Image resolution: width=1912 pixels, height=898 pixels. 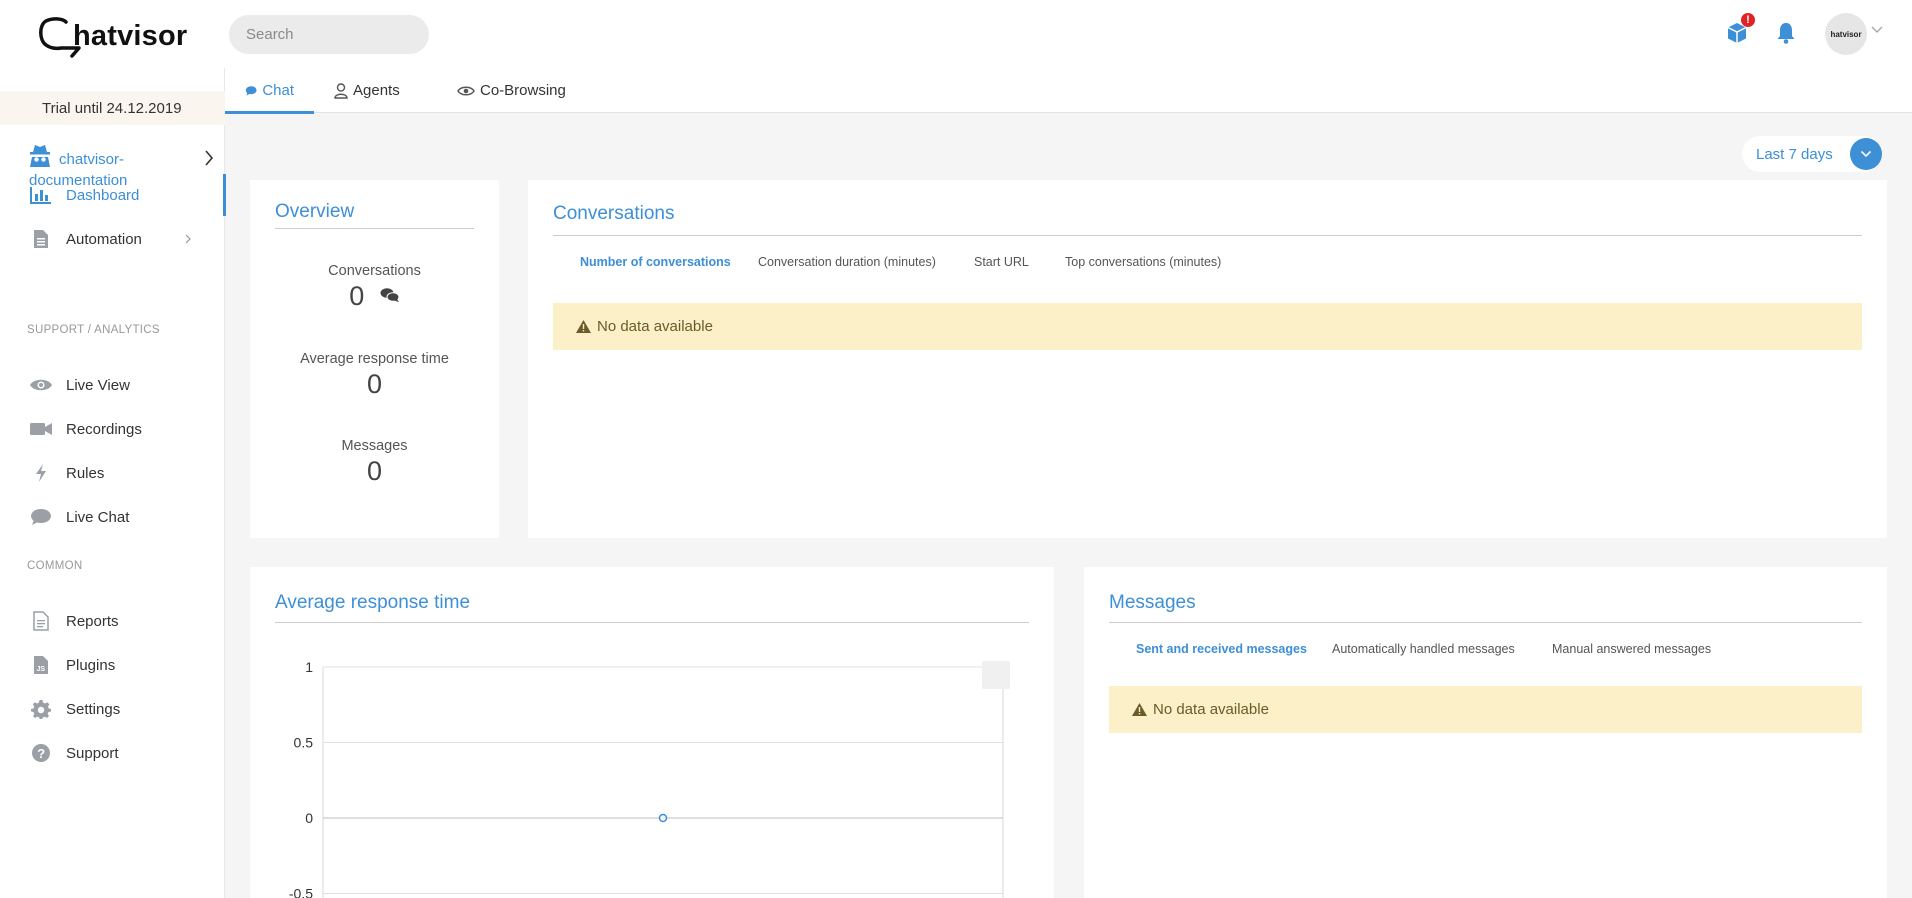 What do you see at coordinates (85, 473) in the screenshot?
I see `sidebar-item-label: Rules` at bounding box center [85, 473].